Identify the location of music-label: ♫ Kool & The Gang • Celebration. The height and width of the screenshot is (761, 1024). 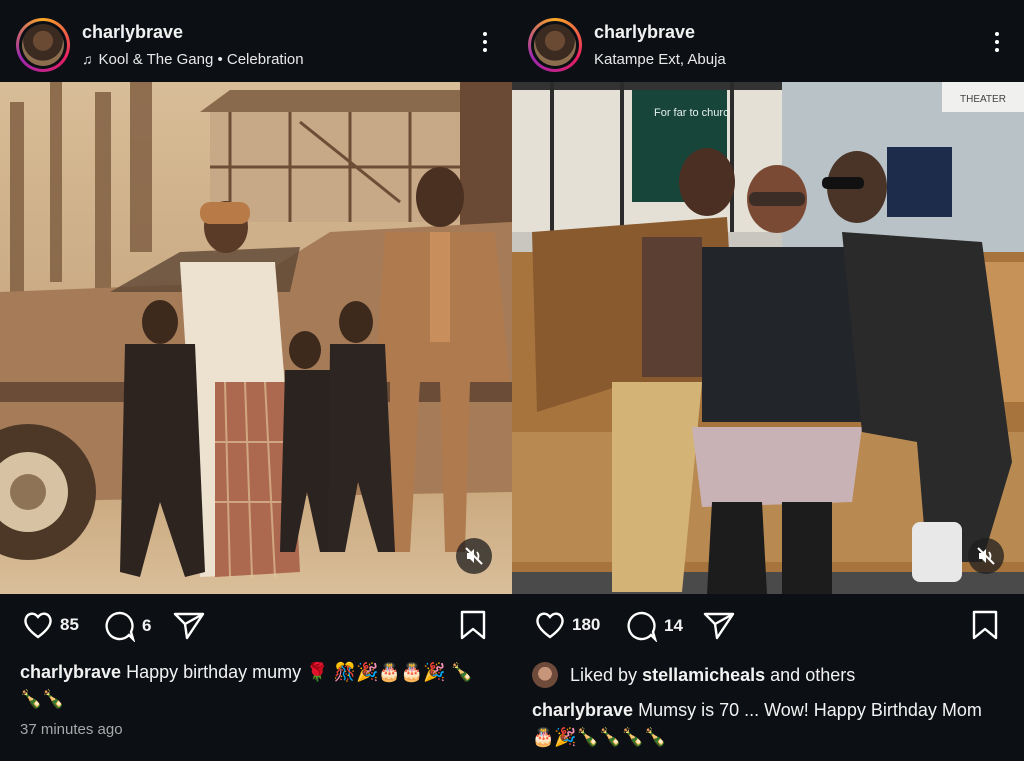
(193, 59).